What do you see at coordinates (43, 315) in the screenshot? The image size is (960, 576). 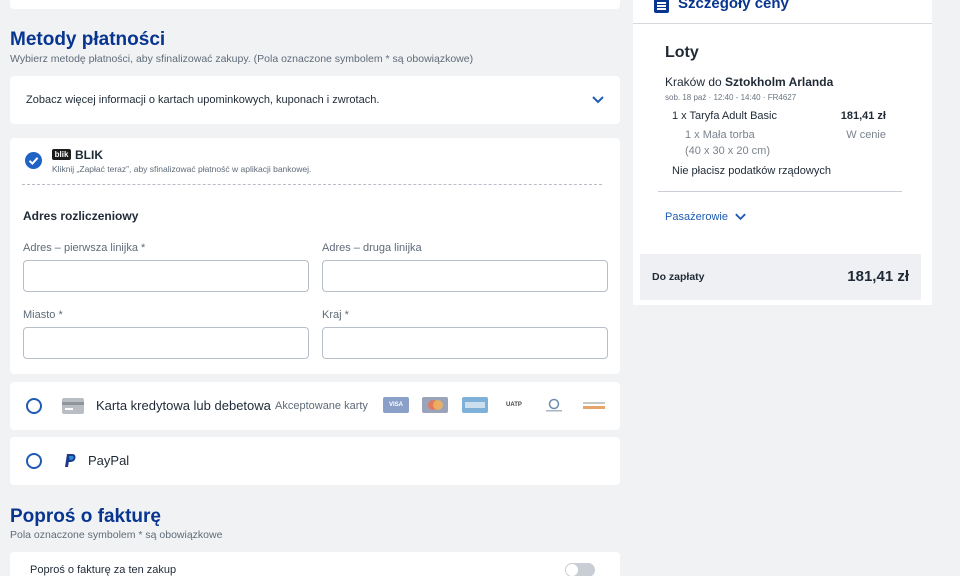 I see `city-label: Miasto *` at bounding box center [43, 315].